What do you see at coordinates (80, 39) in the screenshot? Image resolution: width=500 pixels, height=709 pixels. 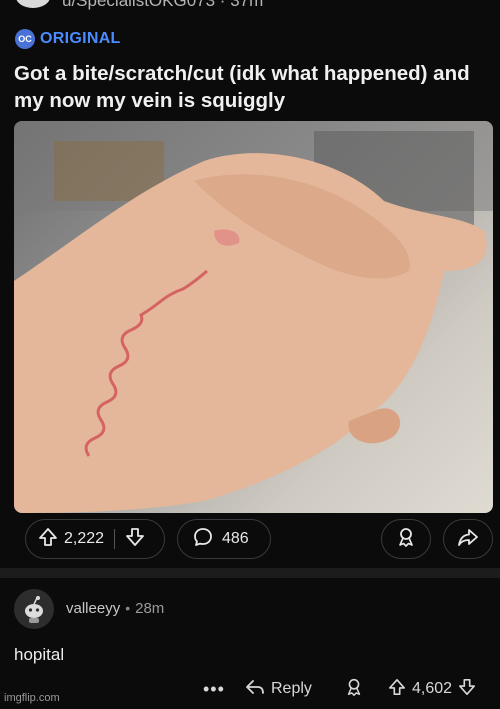 I see `flair-label: ORIGINAL` at bounding box center [80, 39].